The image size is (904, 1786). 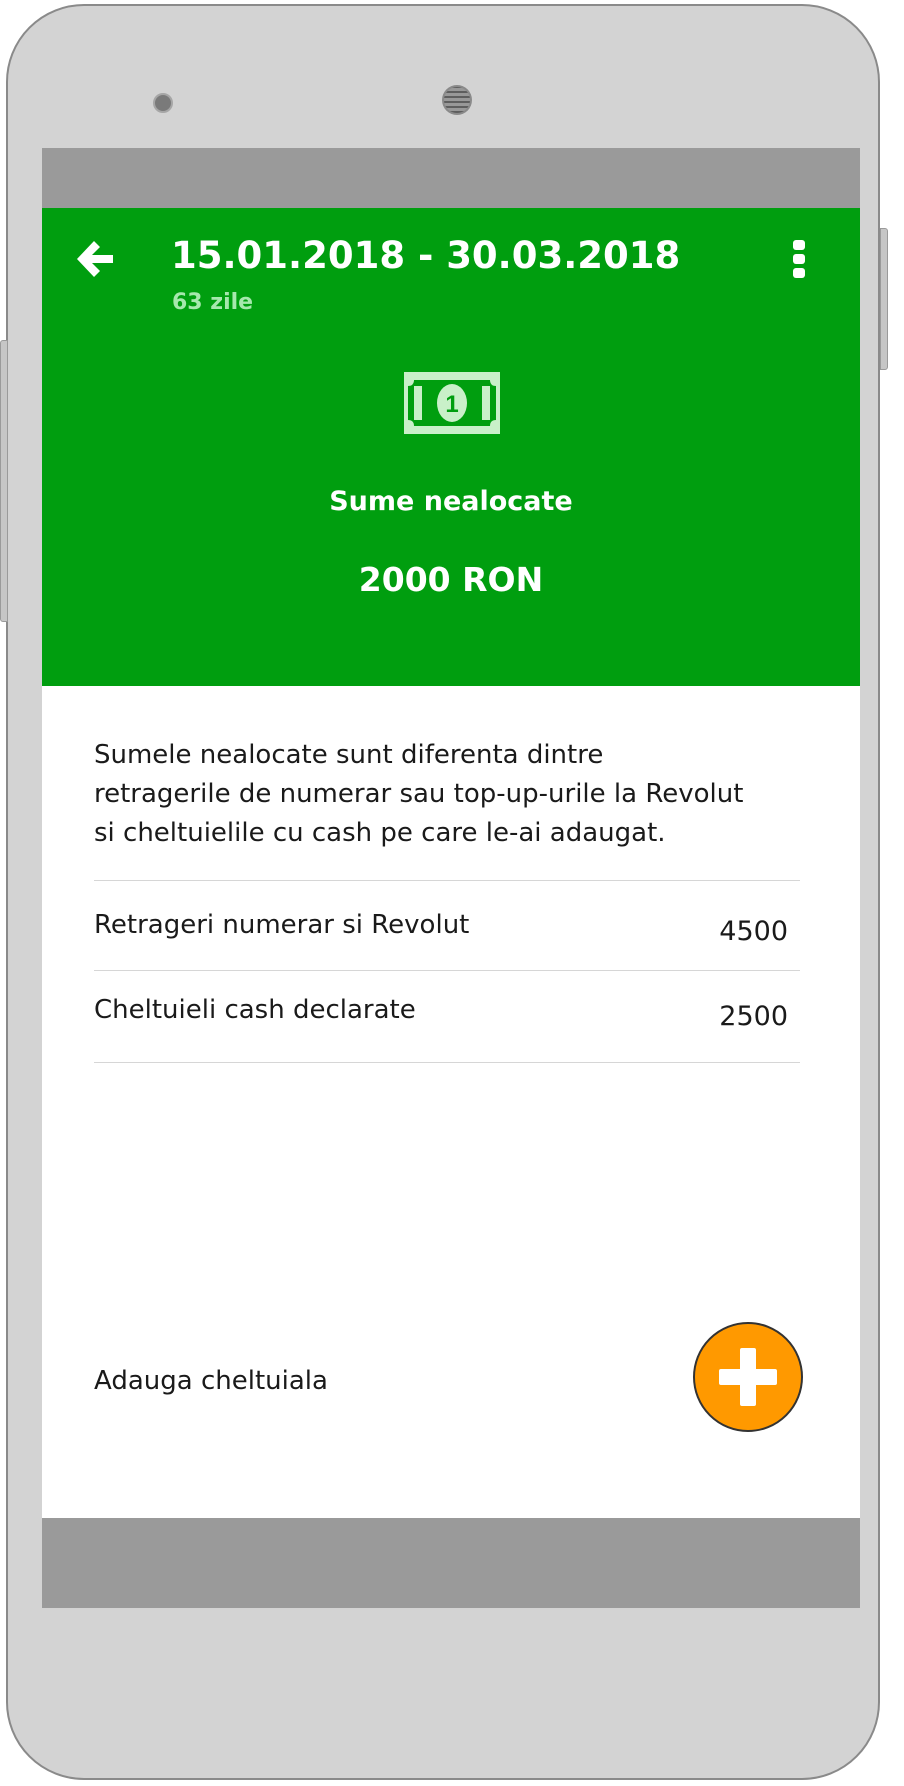 I want to click on add-expense-button, so click(x=748, y=1377).